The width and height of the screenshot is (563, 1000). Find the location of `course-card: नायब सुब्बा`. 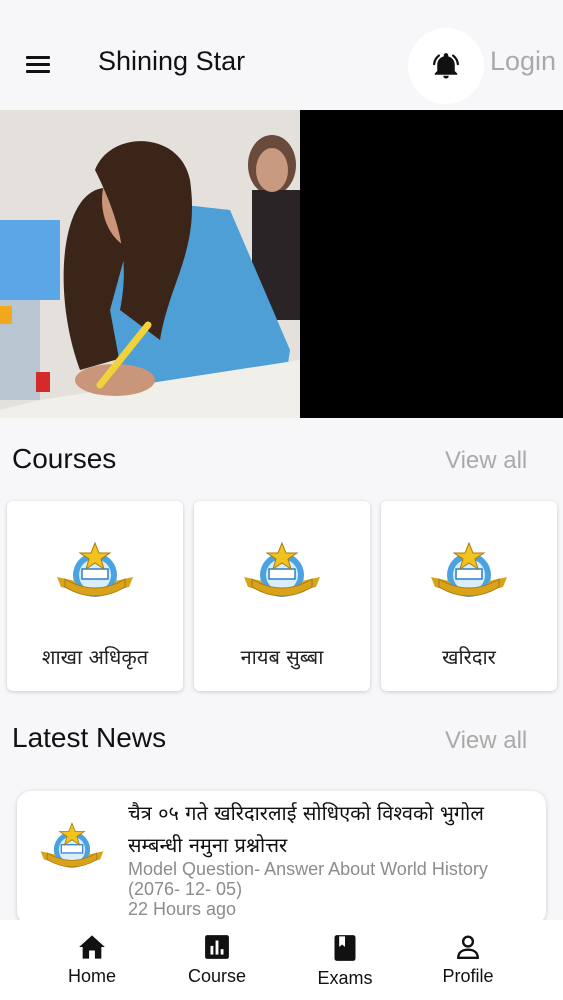

course-card: नायब सुब्बा is located at coordinates (282, 596).